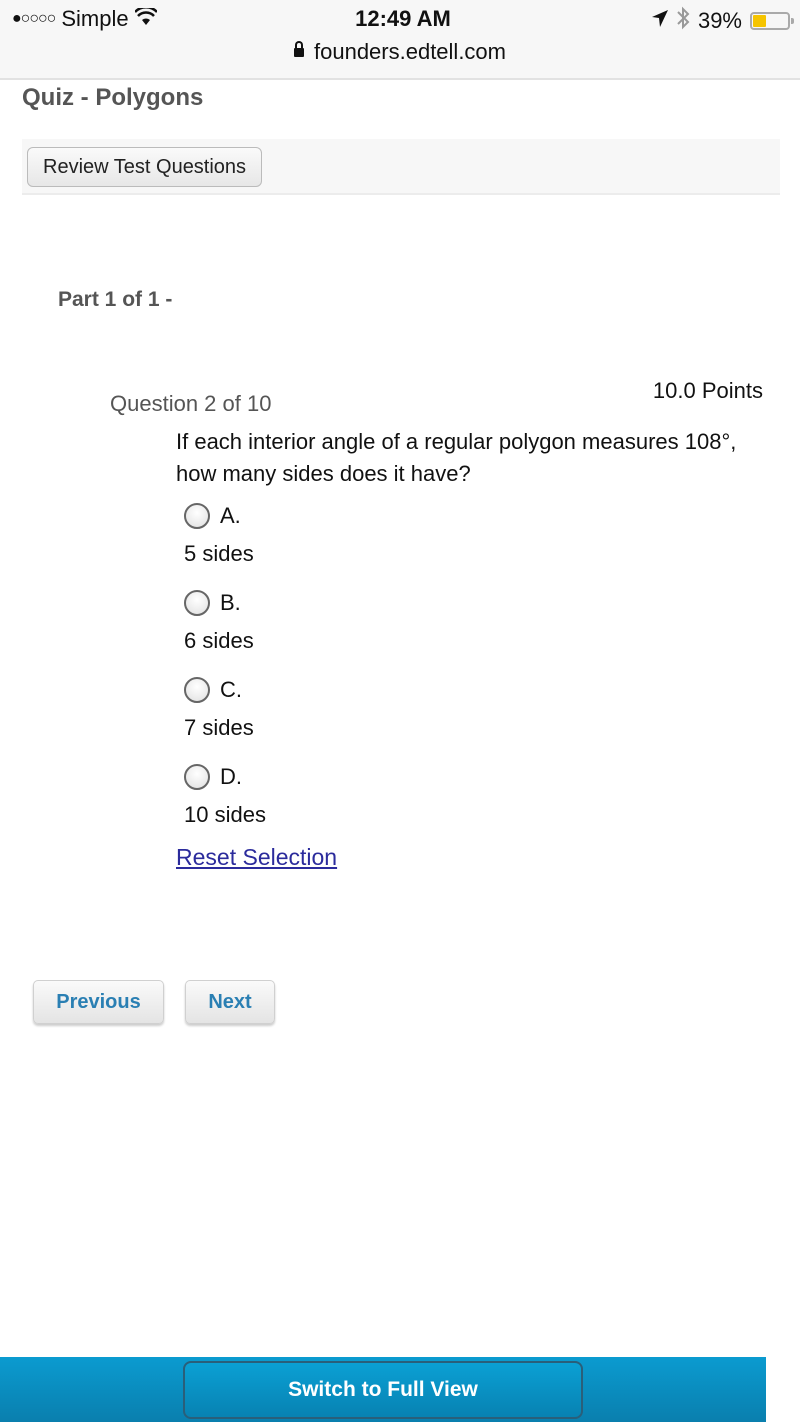 The height and width of the screenshot is (1422, 800). Describe the element at coordinates (219, 622) in the screenshot. I see `answer-option-b: B. 6 sides` at that location.